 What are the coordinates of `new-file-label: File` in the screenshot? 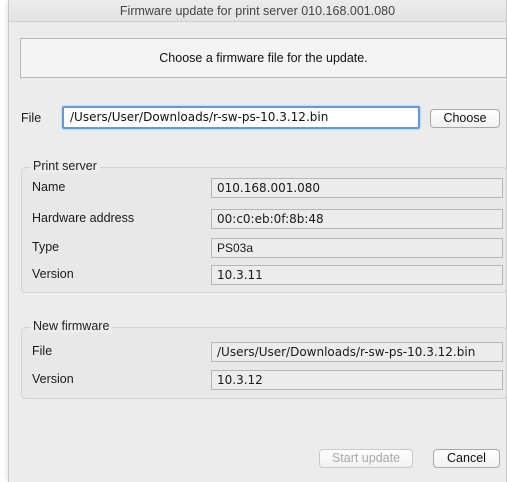 It's located at (42, 351).